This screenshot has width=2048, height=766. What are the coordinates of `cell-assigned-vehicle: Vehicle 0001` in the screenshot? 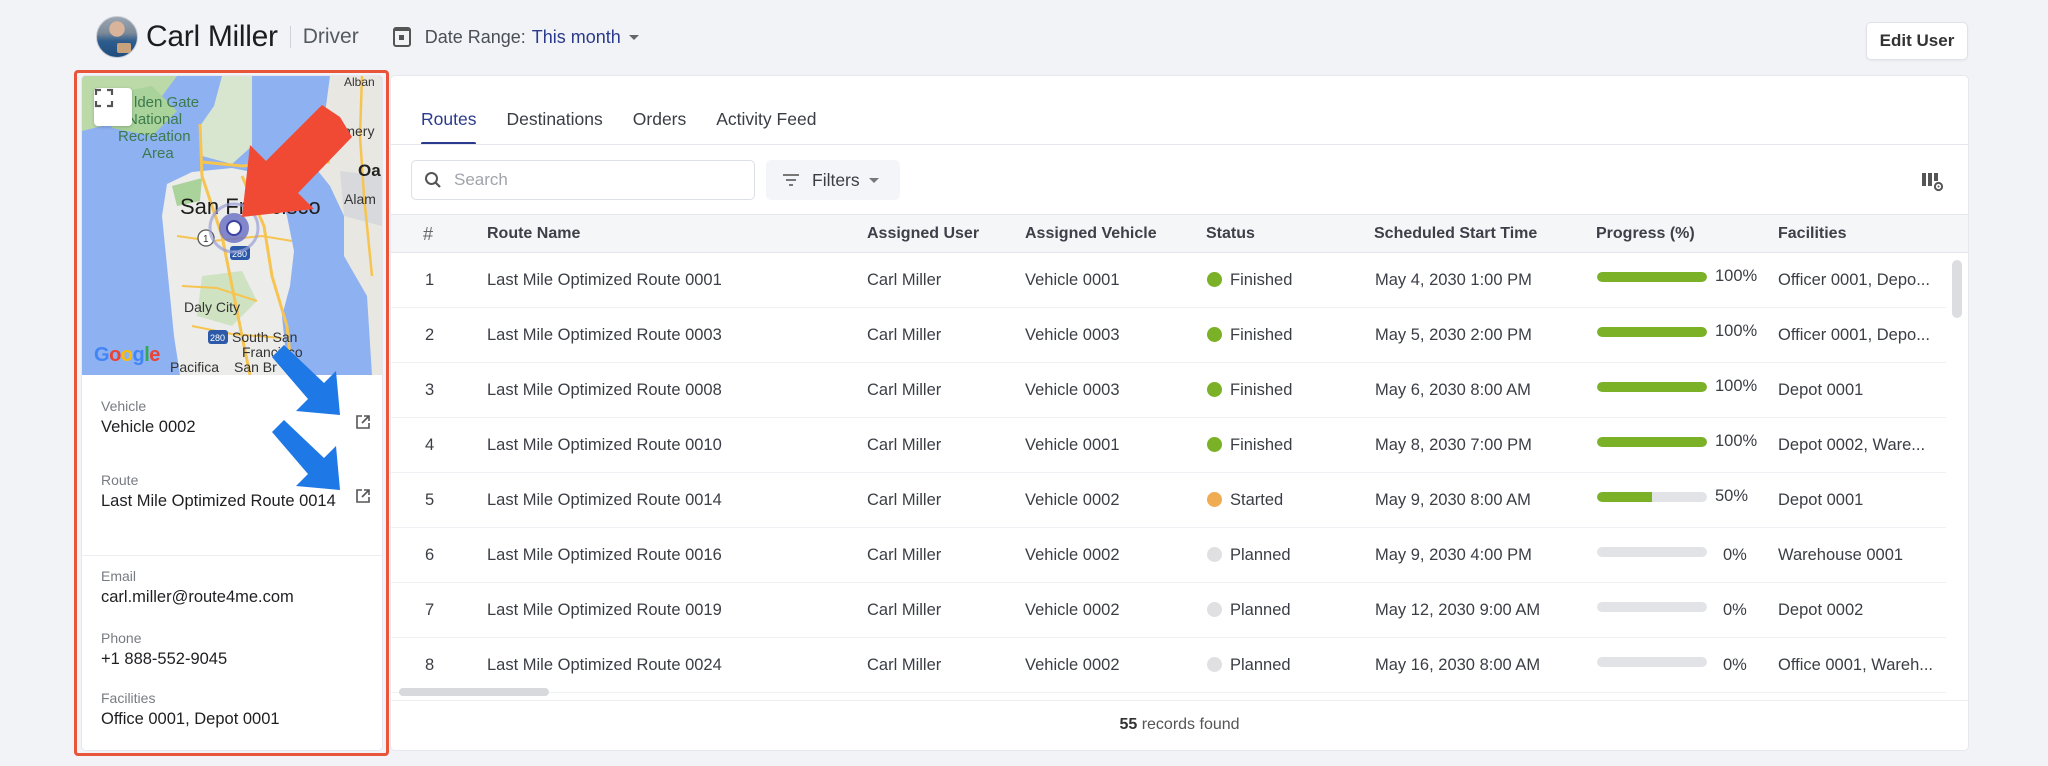 It's located at (1072, 280).